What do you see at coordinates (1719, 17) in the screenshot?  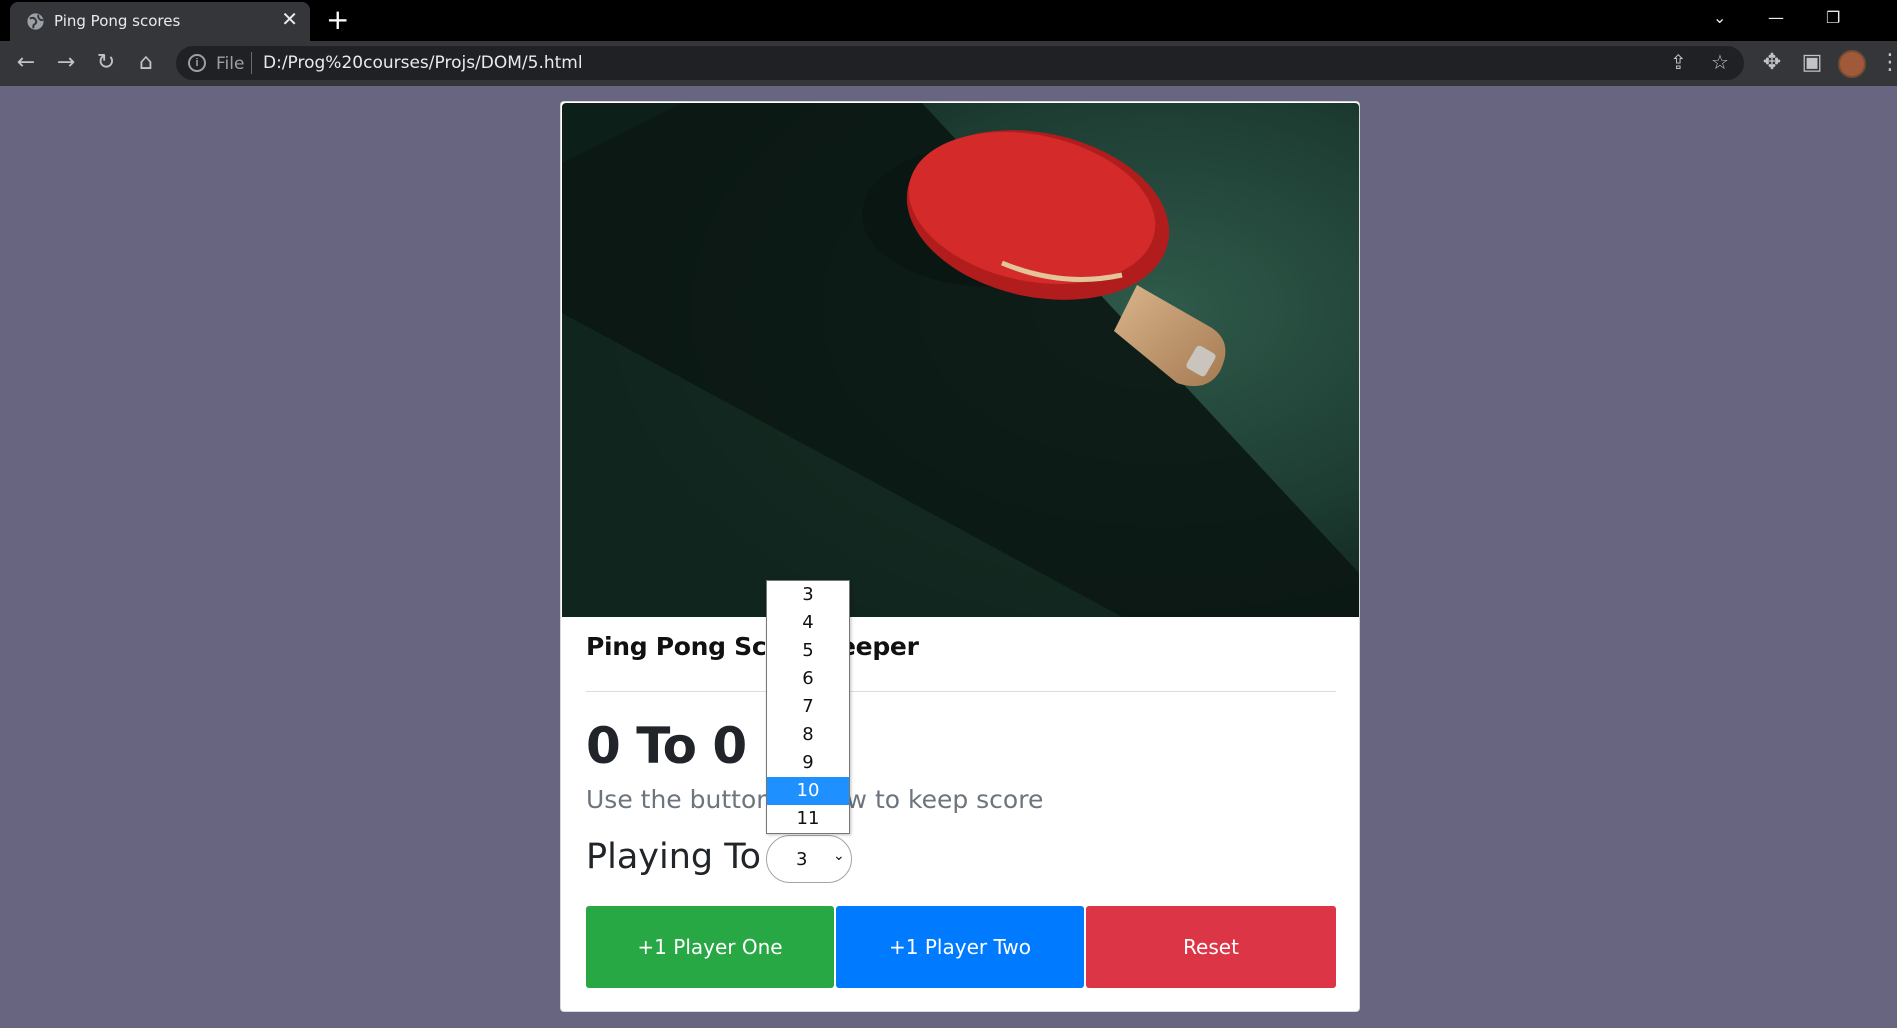 I see `tab-search-icon: ⌄` at bounding box center [1719, 17].